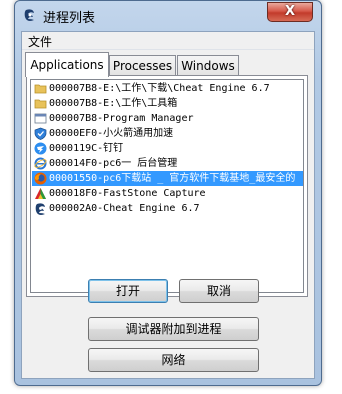  What do you see at coordinates (167, 178) in the screenshot?
I see `list-item-selected: 00001550-pc6下载站 _ 官方软件下载基地_最安全的` at bounding box center [167, 178].